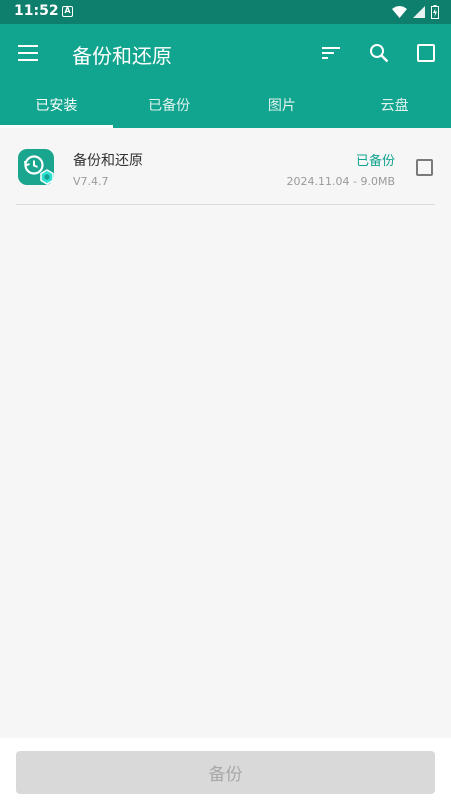 Image resolution: width=451 pixels, height=803 pixels. What do you see at coordinates (424, 167) in the screenshot?
I see `item-checkbox` at bounding box center [424, 167].